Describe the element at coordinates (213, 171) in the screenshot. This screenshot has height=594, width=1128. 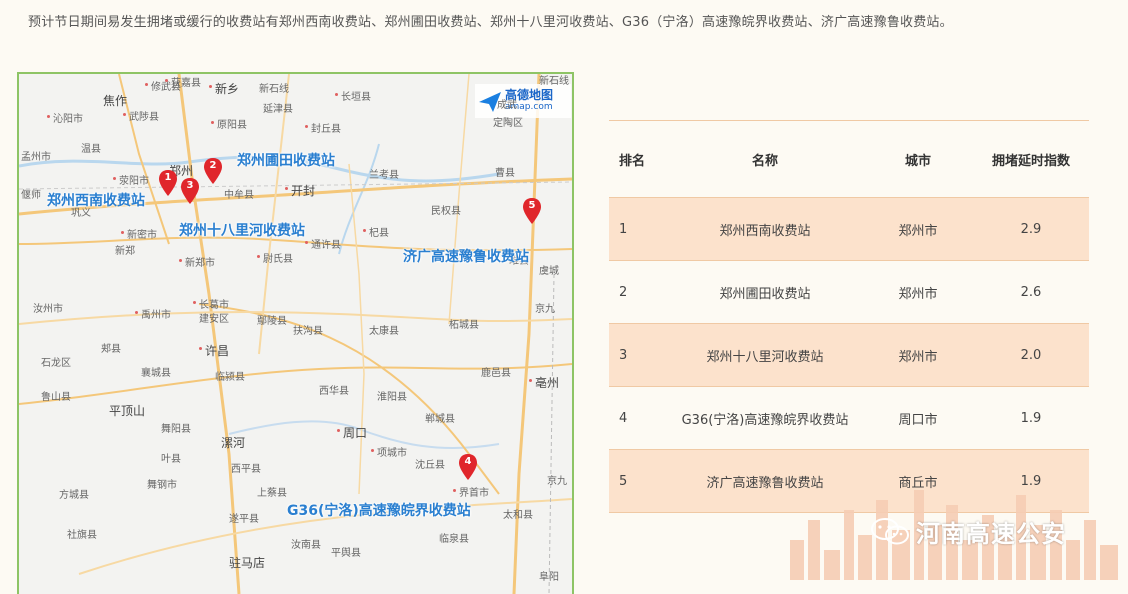
I see `map-pin-2: 2` at that location.